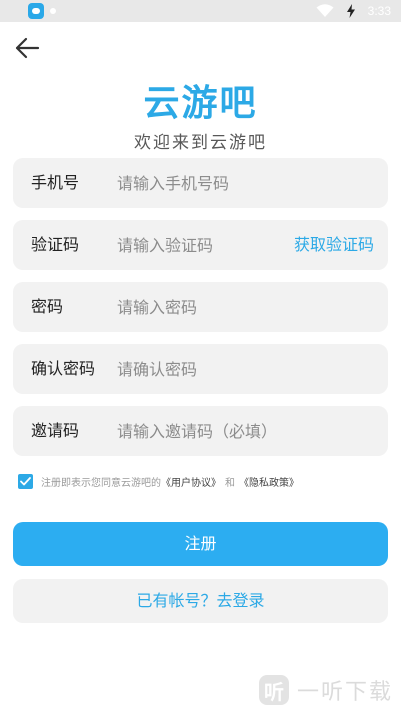  I want to click on privacy-policy-link: 《隐私政策》, so click(269, 481).